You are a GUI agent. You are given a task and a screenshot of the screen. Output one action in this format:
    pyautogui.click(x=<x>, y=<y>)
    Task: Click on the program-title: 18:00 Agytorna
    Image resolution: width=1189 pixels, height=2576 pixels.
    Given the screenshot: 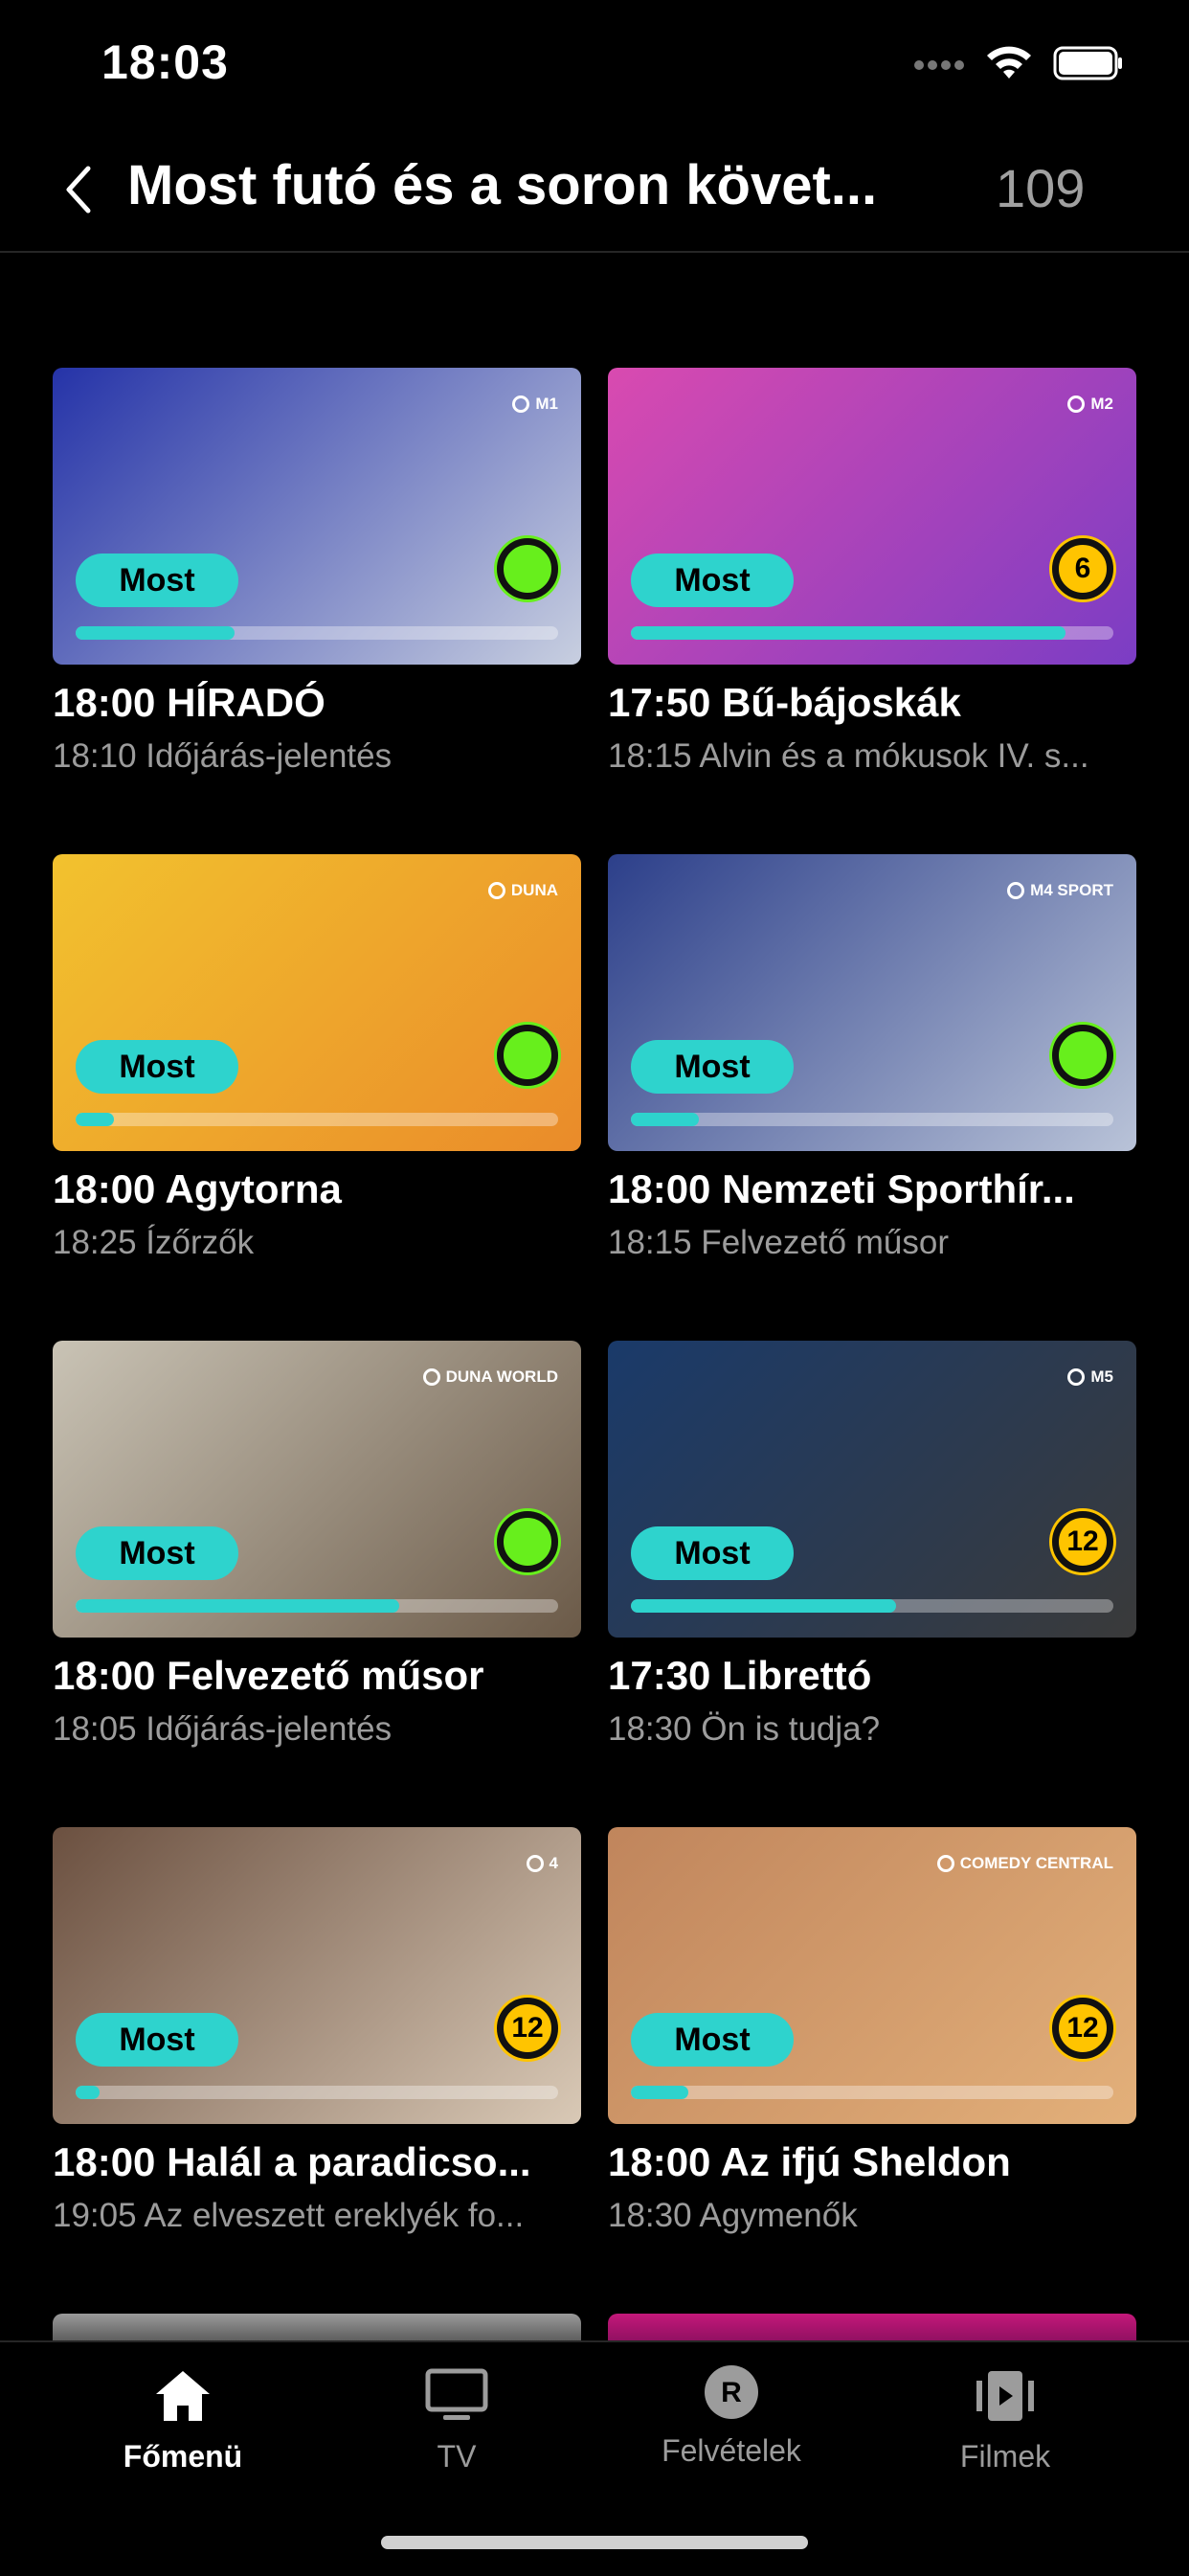 What is the action you would take?
    pyautogui.click(x=197, y=1188)
    